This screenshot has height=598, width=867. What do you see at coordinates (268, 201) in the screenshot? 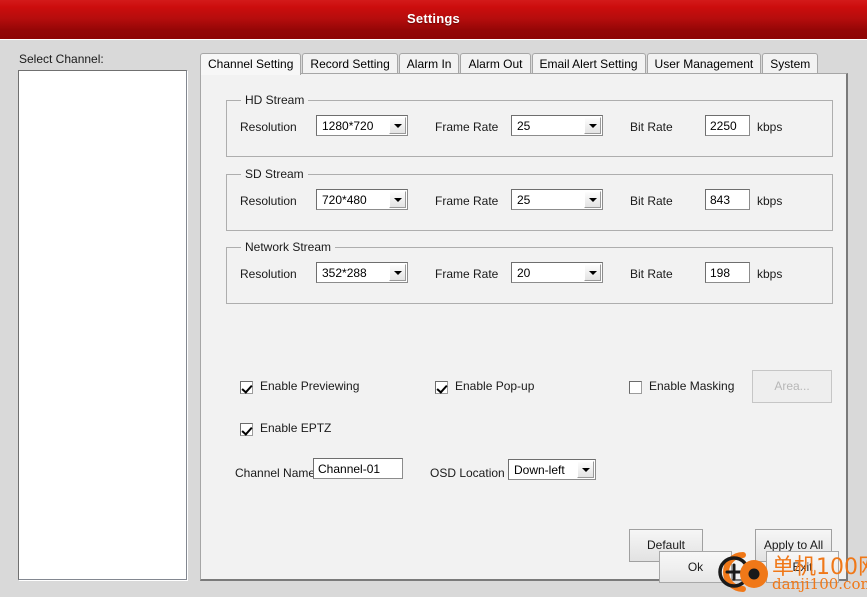
I see `sd-resolution-label: Resolution` at bounding box center [268, 201].